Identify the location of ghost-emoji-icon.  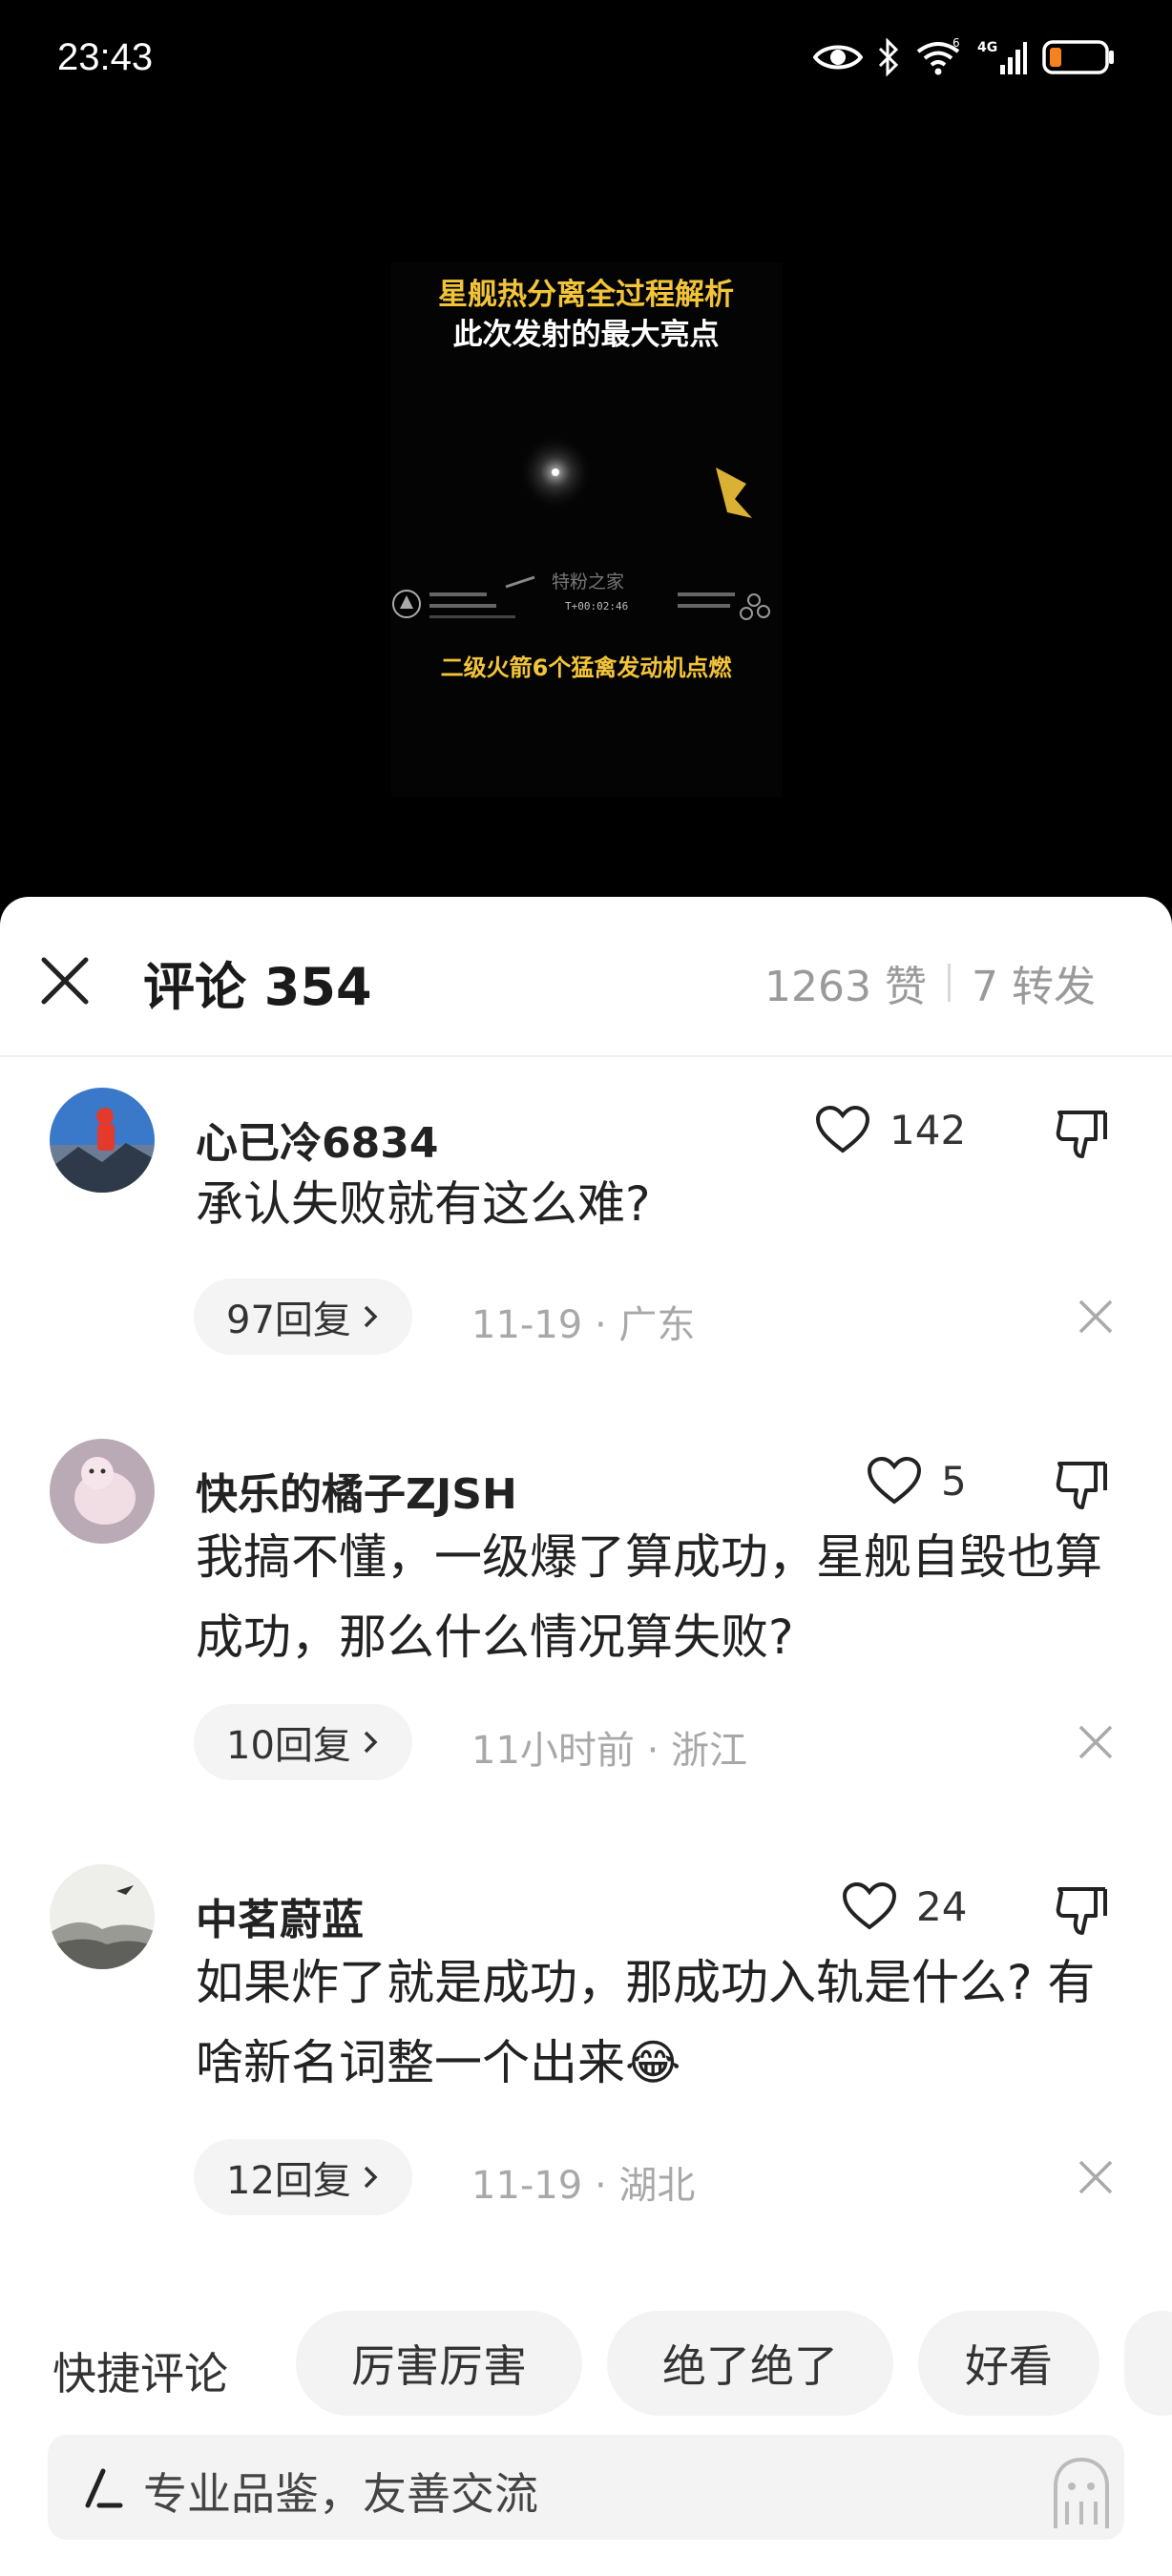
(1081, 2492).